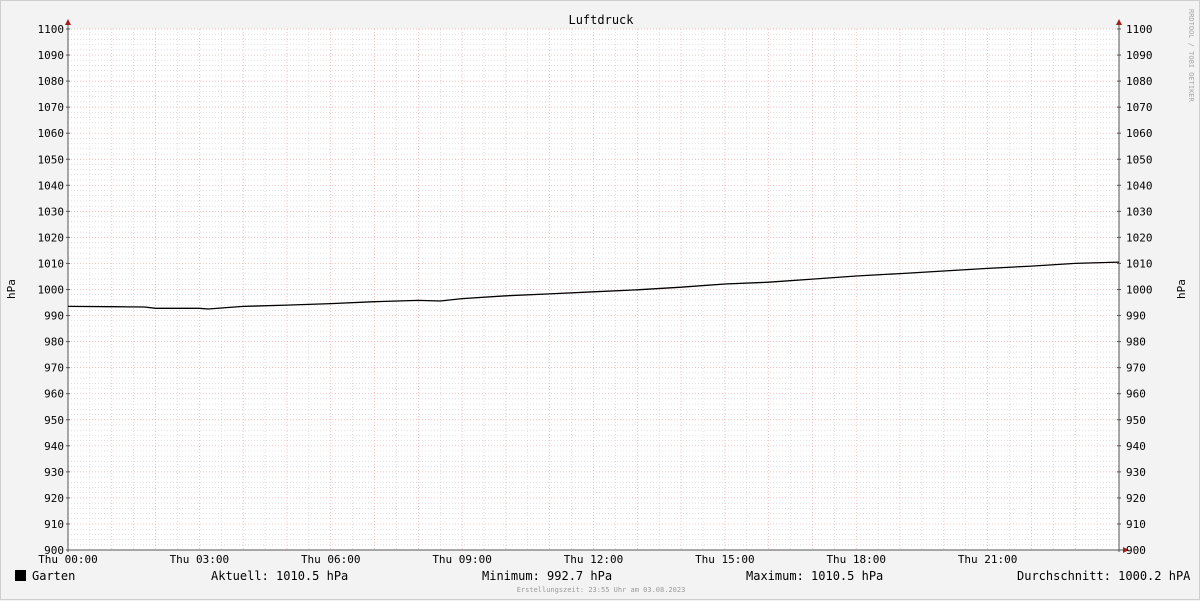 The height and width of the screenshot is (601, 1200). Describe the element at coordinates (1191, 55) in the screenshot. I see `rrdtool-watermark: RRDTOOL / TOBI OETIKER` at that location.